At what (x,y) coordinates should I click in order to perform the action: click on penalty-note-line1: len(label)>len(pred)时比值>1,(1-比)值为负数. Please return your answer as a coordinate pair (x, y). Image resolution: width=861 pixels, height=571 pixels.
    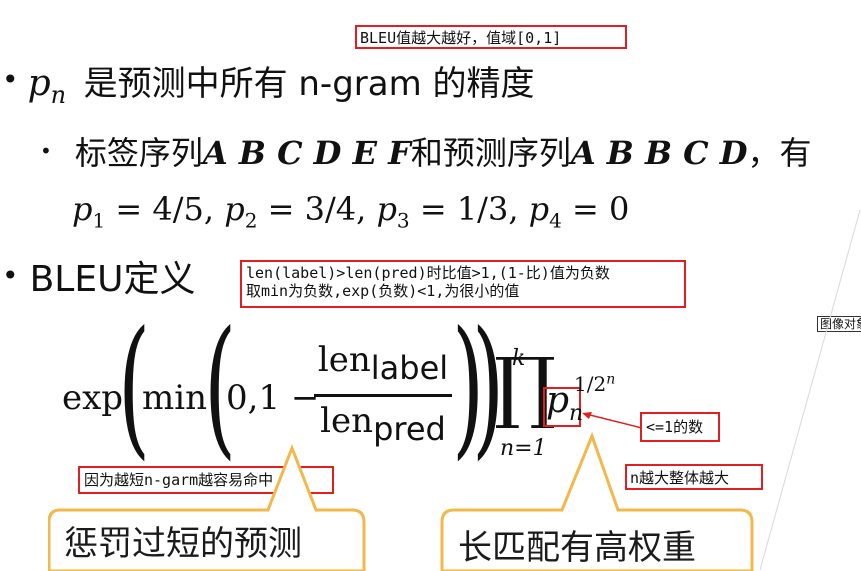
    Looking at the image, I should click on (428, 273).